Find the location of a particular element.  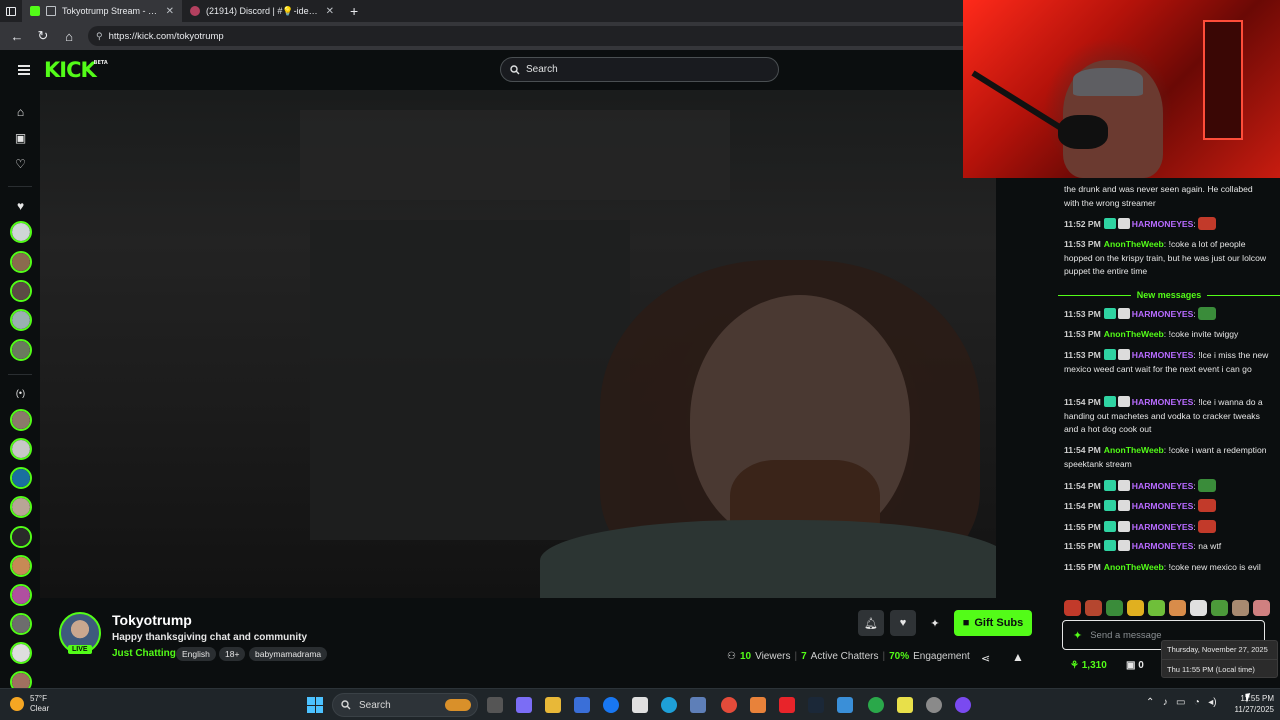

calculator-icon is located at coordinates (698, 705).